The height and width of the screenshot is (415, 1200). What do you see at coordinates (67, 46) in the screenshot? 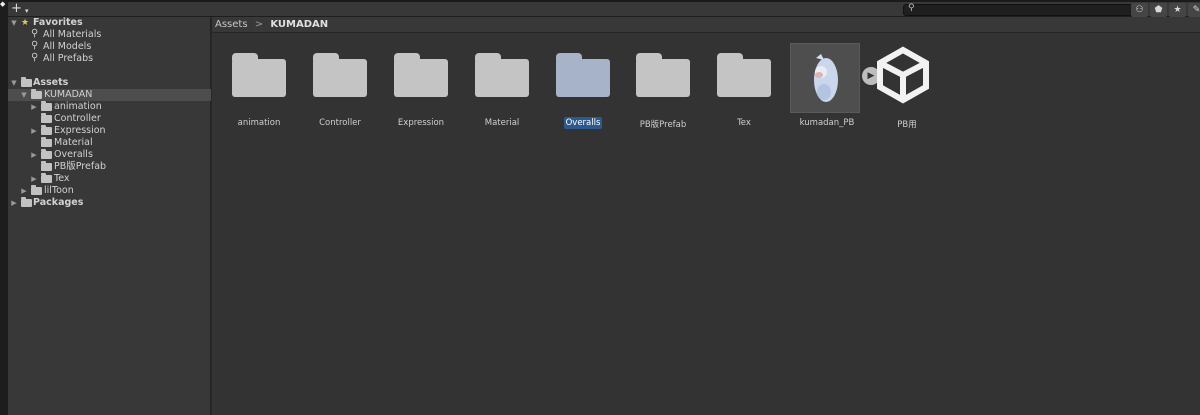
I see `favorite-label: All Models` at bounding box center [67, 46].